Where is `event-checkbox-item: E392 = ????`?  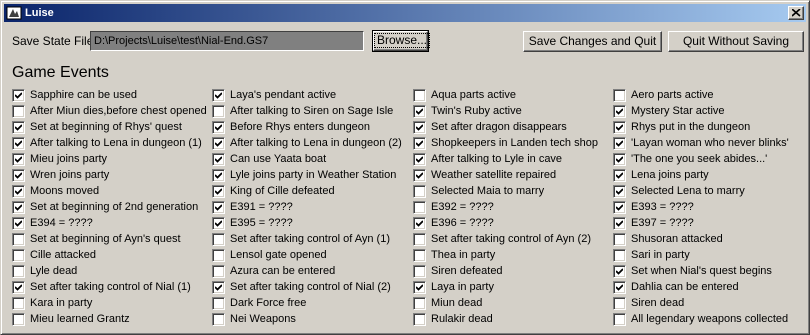 event-checkbox-item: E392 = ???? is located at coordinates (508, 207).